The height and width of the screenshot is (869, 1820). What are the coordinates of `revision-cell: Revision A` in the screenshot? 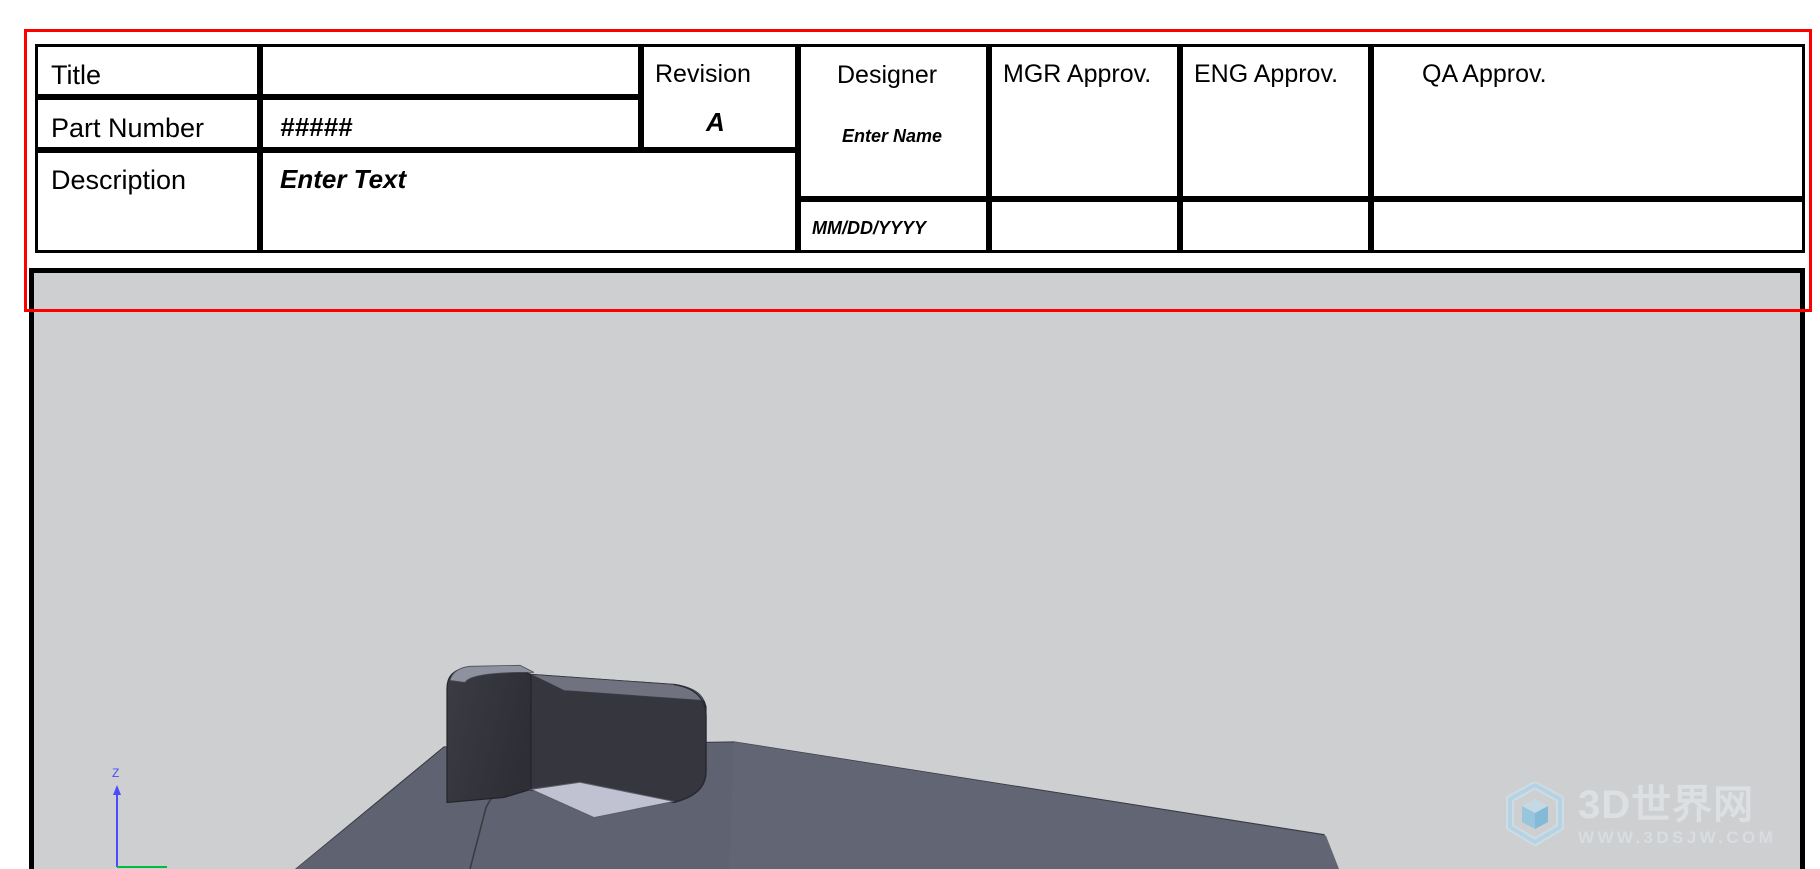 It's located at (719, 97).